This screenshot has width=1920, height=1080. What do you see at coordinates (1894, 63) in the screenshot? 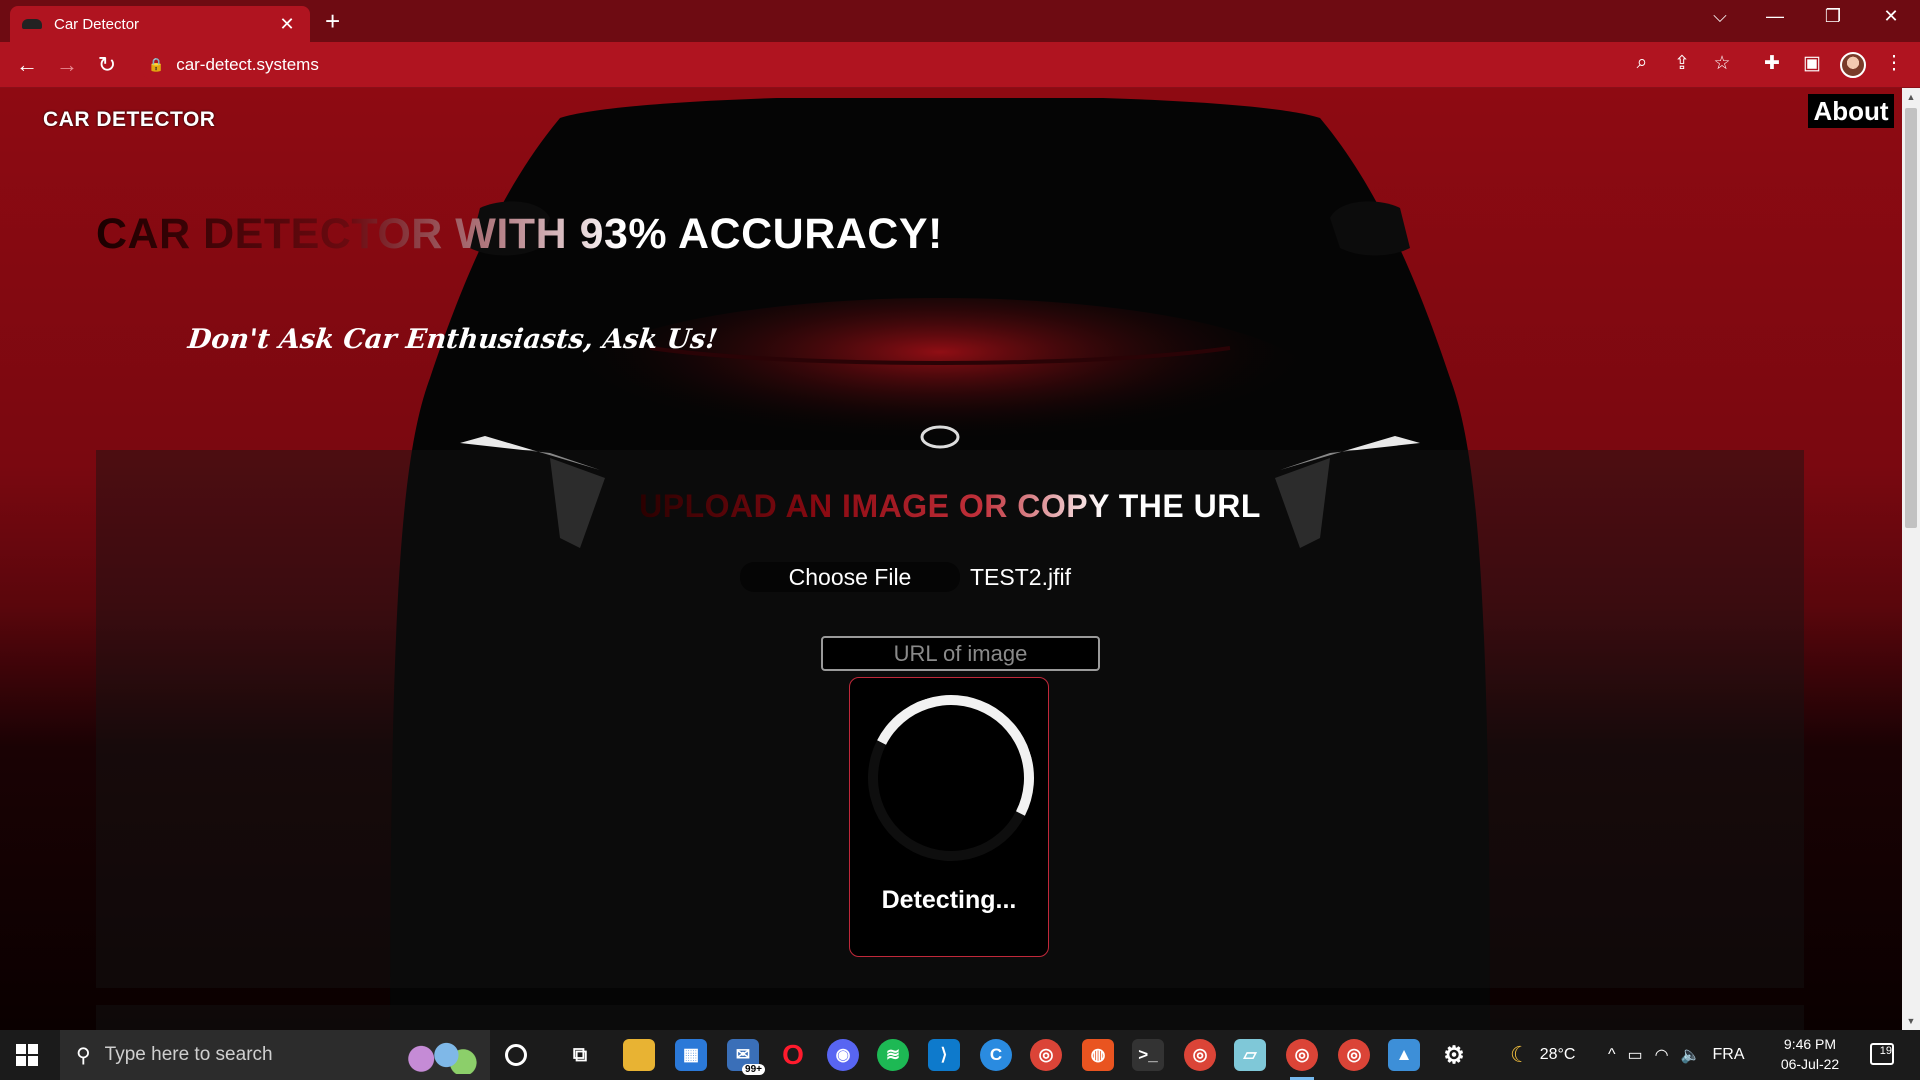
I see `menu-kebab-icon: ⋮` at bounding box center [1894, 63].